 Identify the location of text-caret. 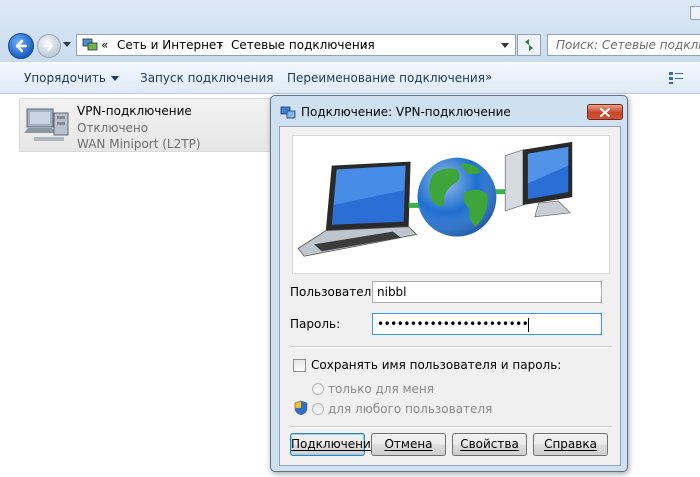
(529, 324).